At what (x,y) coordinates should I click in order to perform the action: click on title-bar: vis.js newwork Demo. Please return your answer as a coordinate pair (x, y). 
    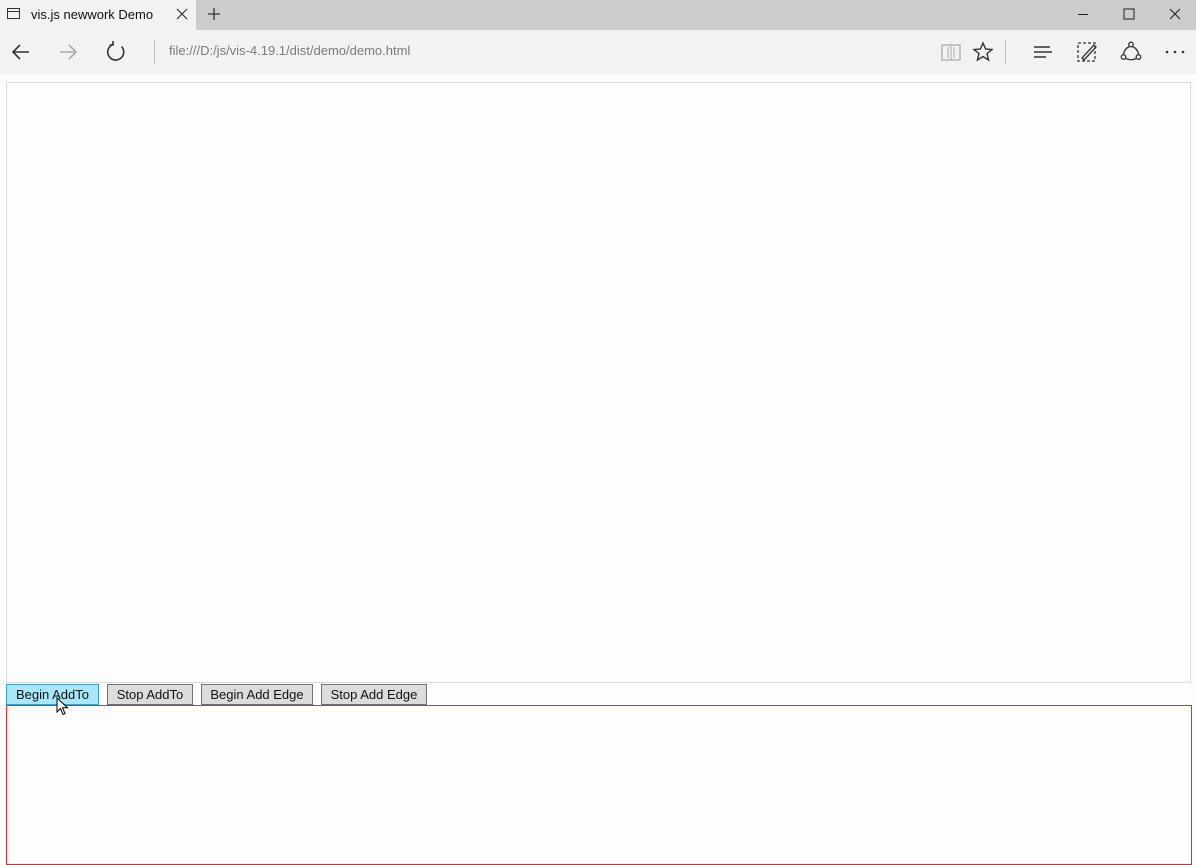
    Looking at the image, I should click on (598, 15).